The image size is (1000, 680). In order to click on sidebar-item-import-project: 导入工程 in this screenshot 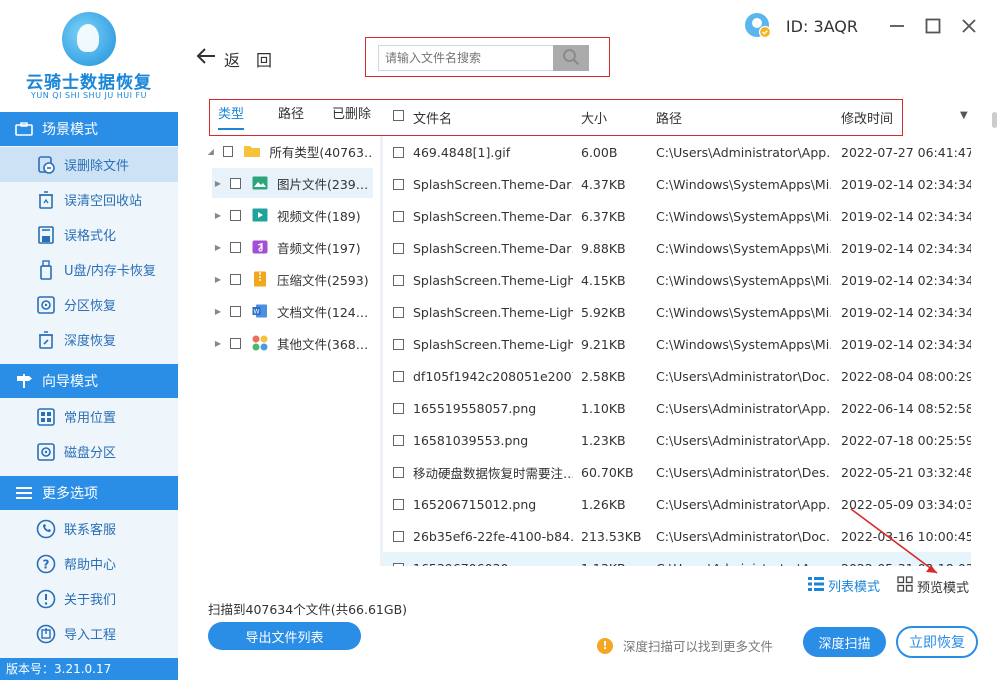, I will do `click(89, 633)`.